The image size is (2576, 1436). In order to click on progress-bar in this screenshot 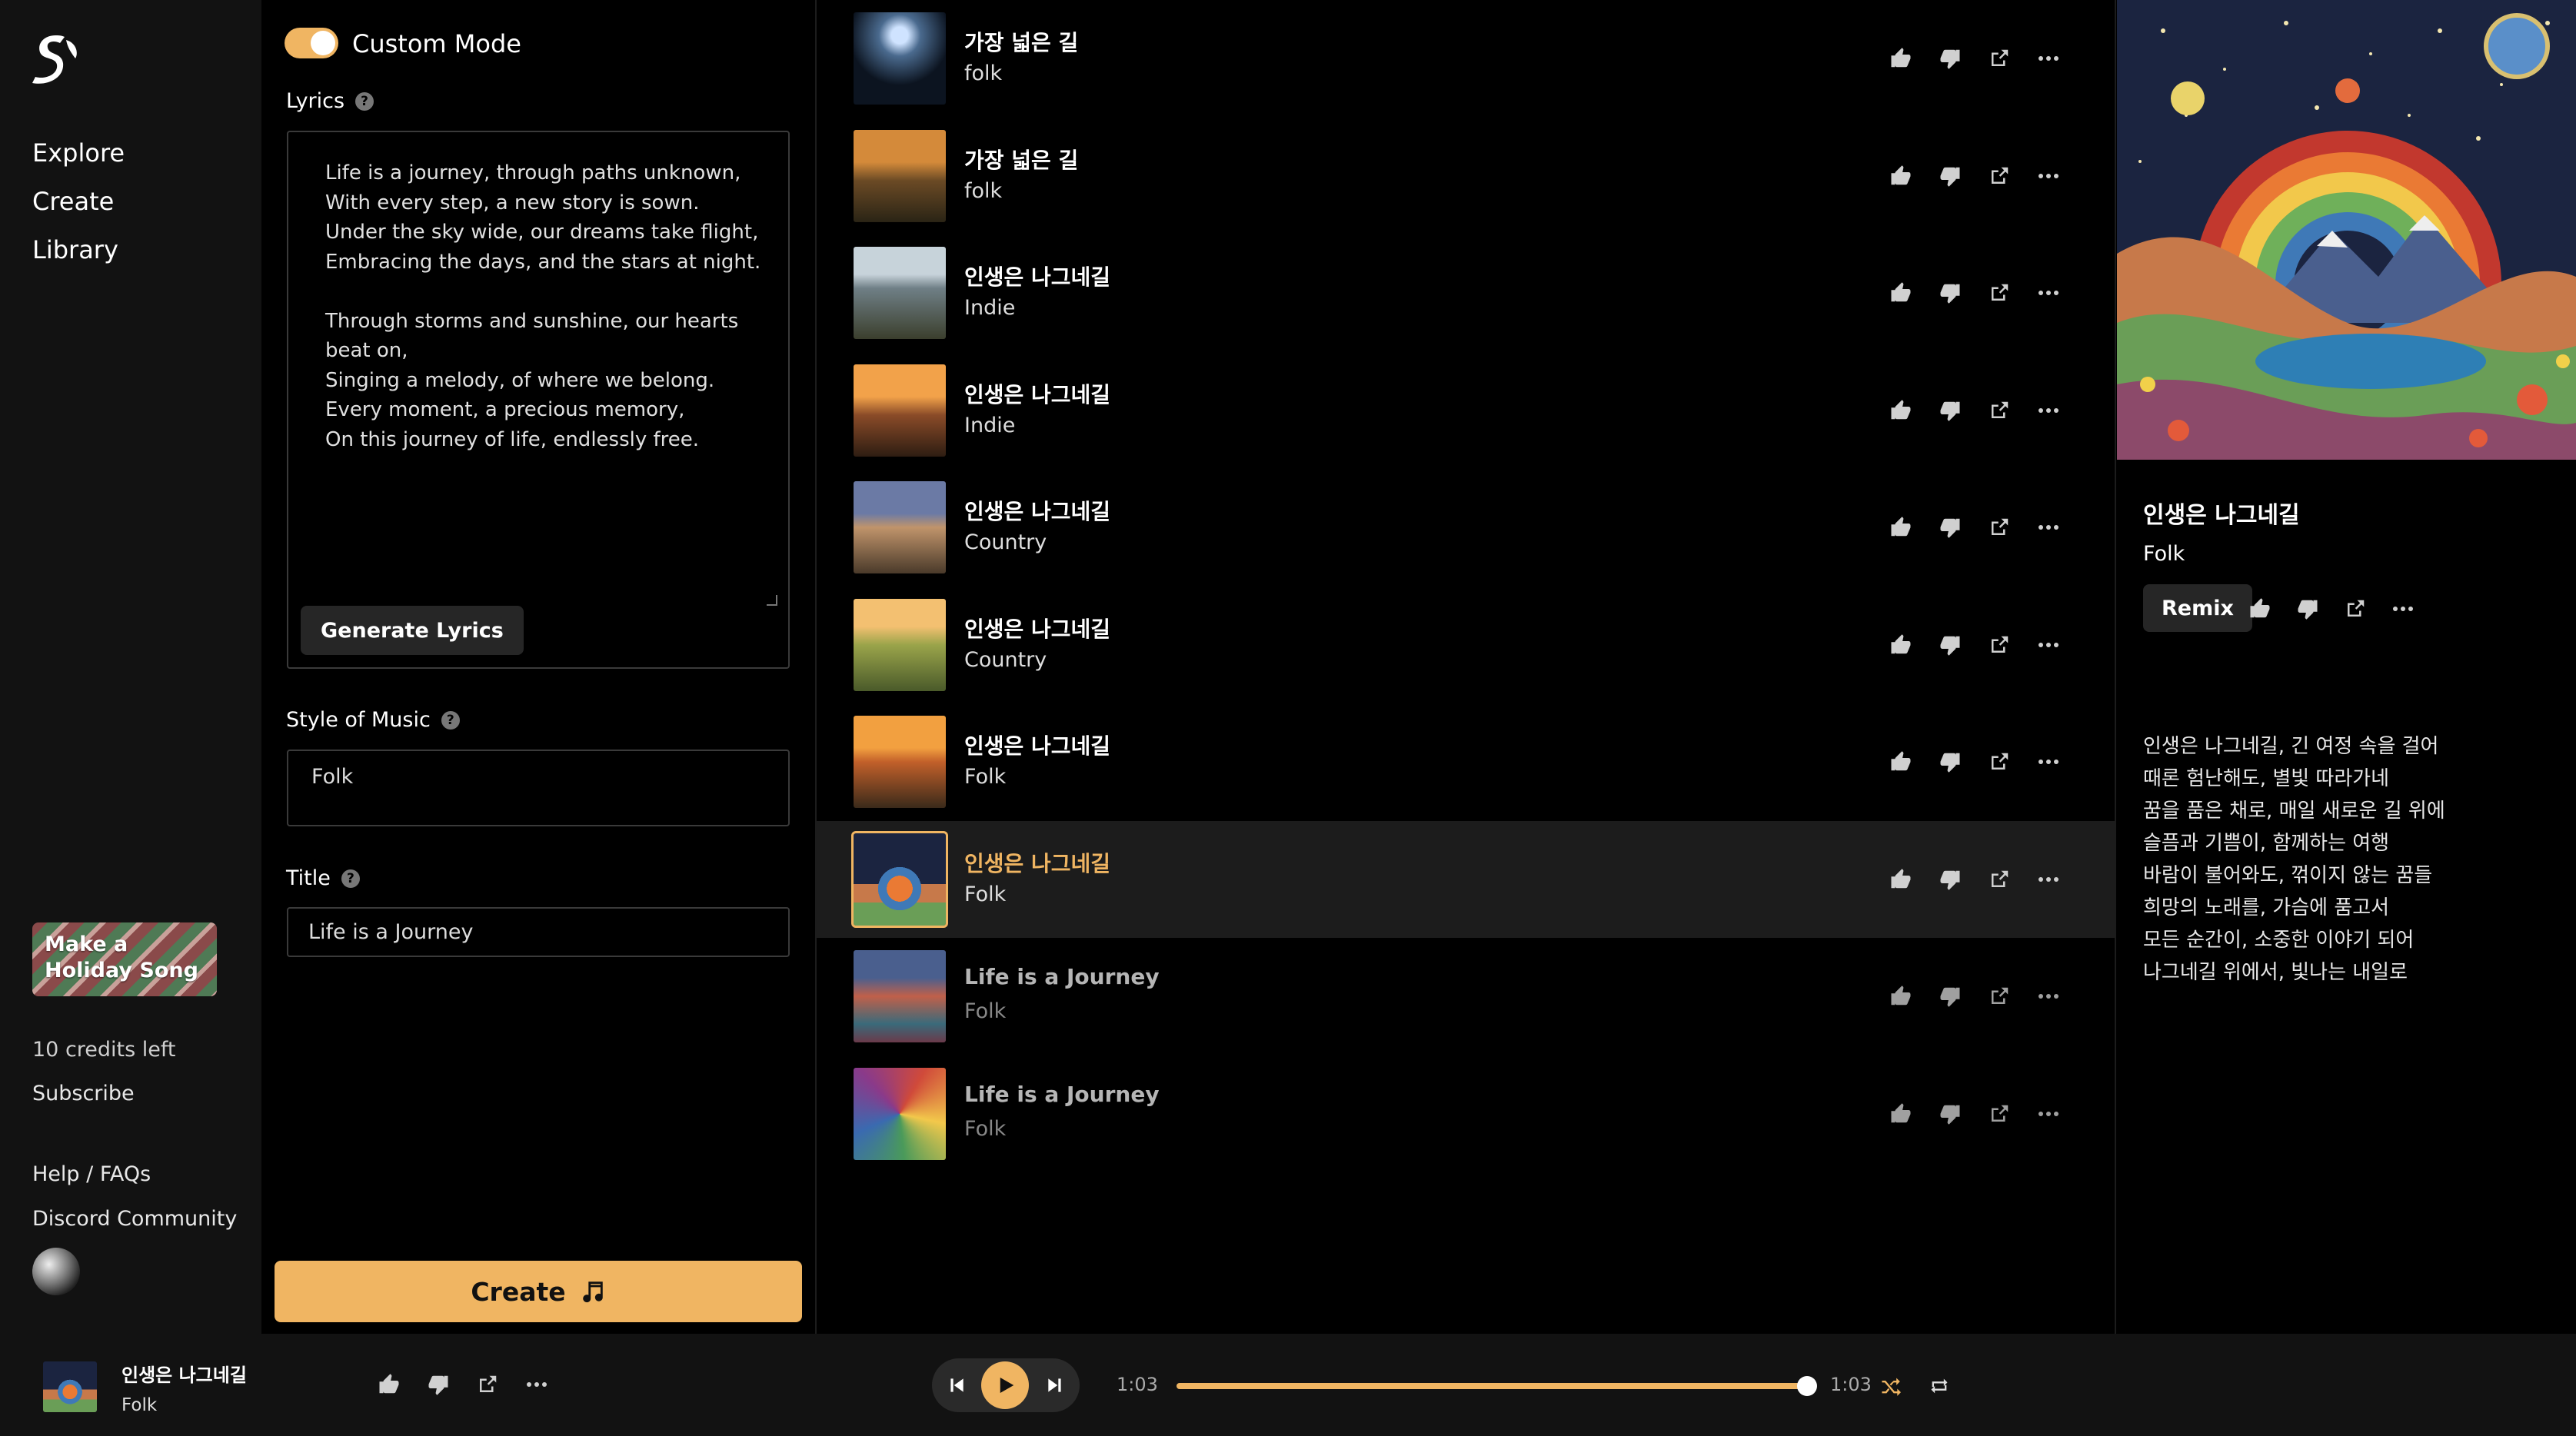, I will do `click(1492, 1386)`.